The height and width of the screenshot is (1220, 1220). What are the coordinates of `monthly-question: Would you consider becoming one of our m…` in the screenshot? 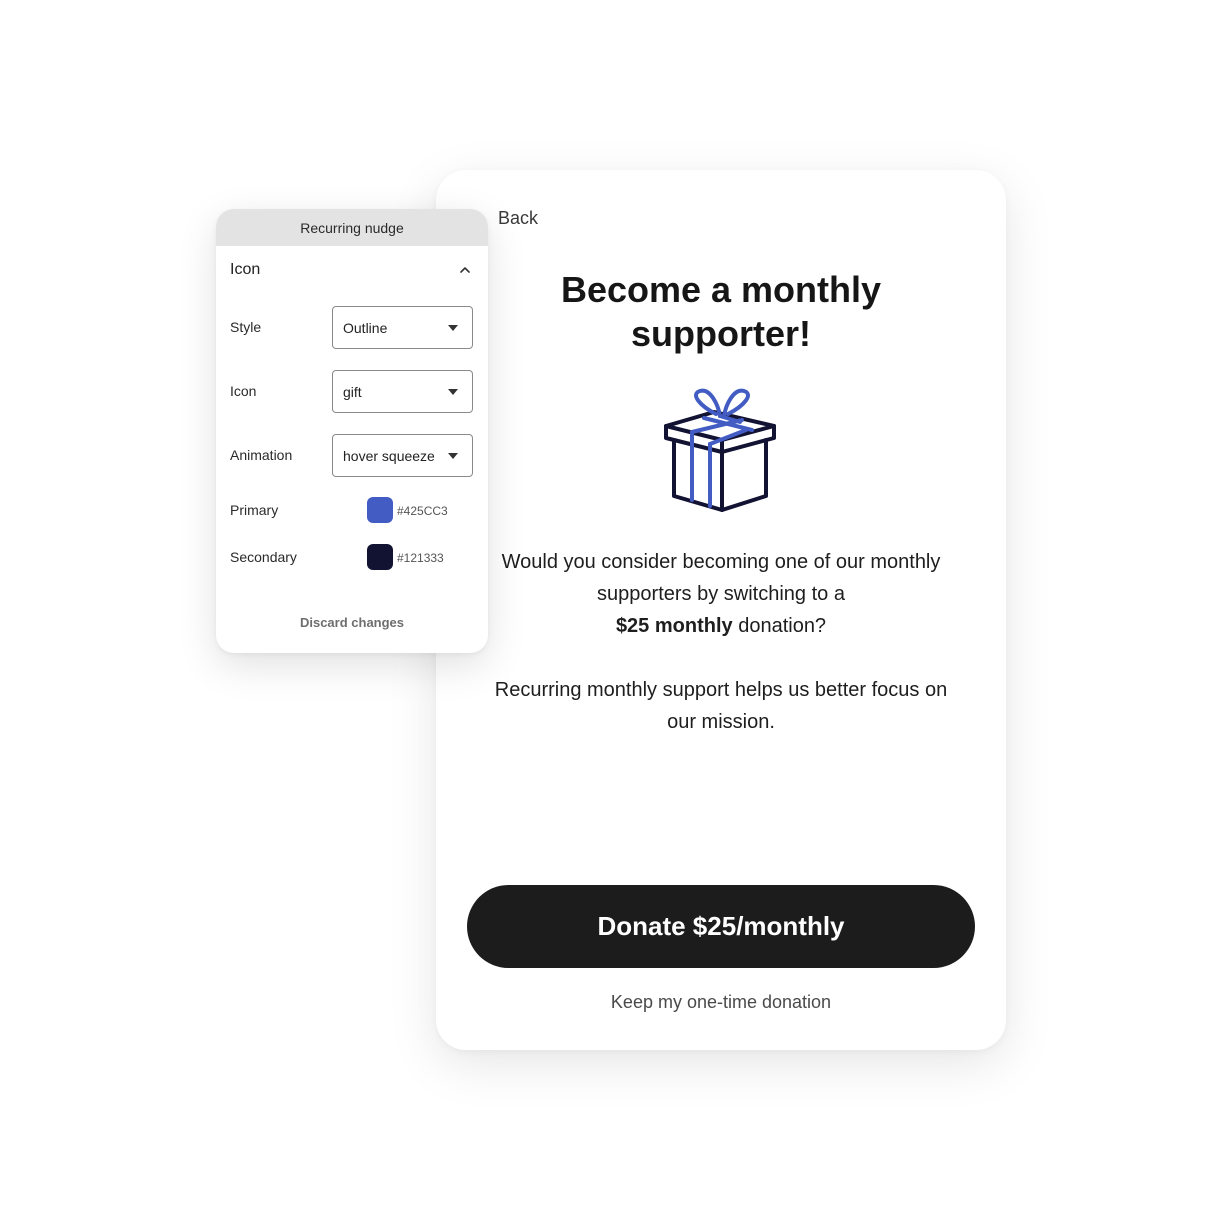 It's located at (721, 594).